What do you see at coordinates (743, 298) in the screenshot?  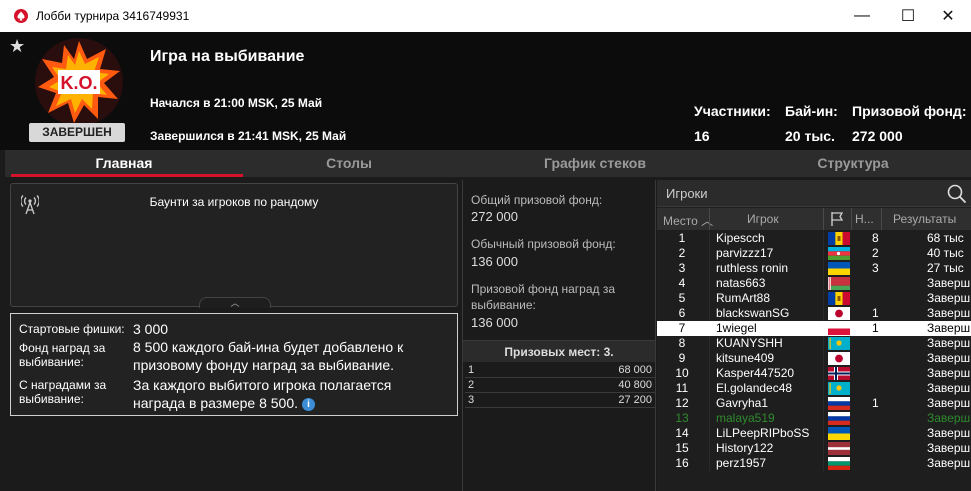 I see `player-name: RumArt88` at bounding box center [743, 298].